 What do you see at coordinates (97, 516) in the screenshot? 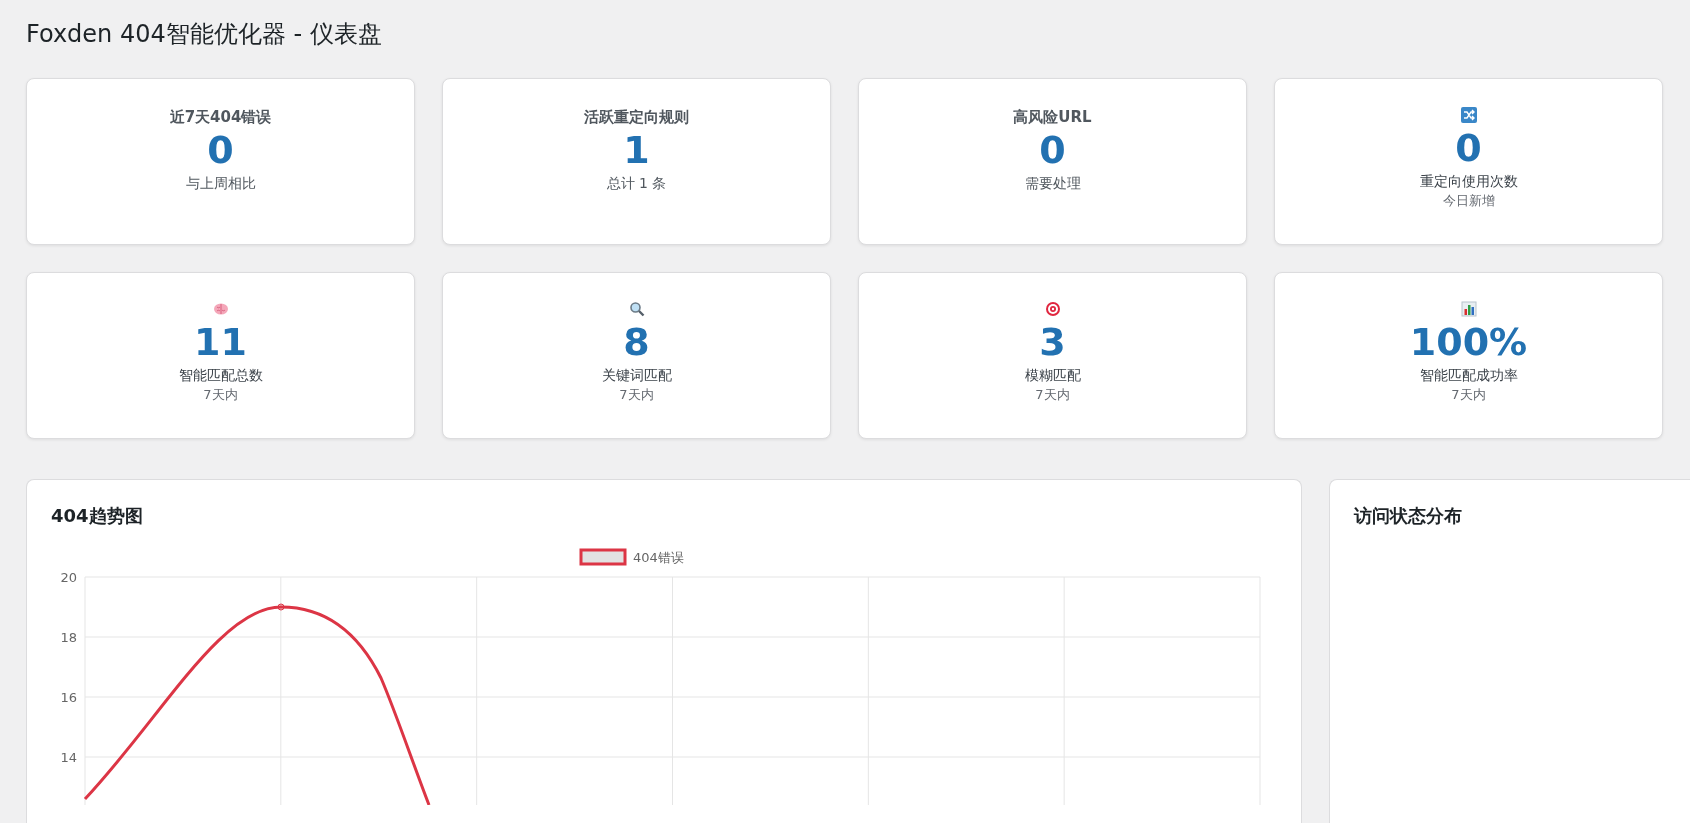
I see `panel-title: 404趋势图` at bounding box center [97, 516].